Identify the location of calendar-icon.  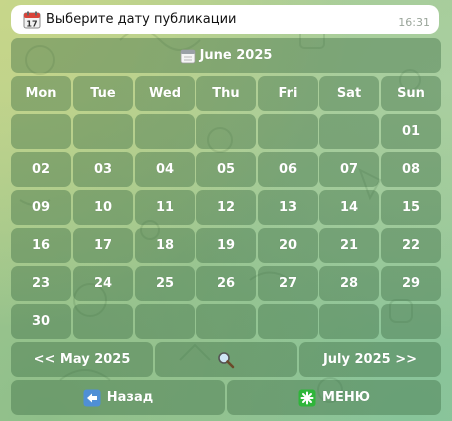
(187, 56).